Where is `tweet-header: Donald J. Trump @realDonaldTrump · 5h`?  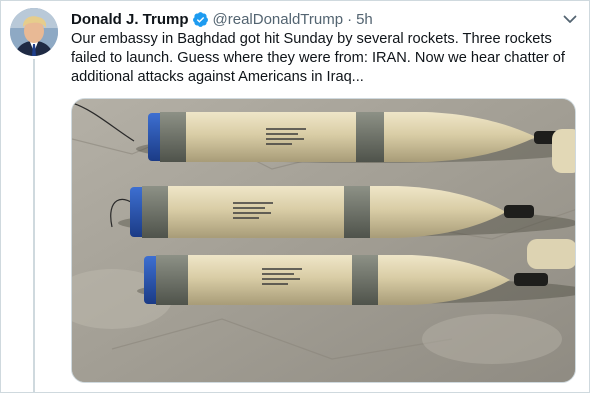
tweet-header: Donald J. Trump @realDonaldTrump · 5h is located at coordinates (222, 19).